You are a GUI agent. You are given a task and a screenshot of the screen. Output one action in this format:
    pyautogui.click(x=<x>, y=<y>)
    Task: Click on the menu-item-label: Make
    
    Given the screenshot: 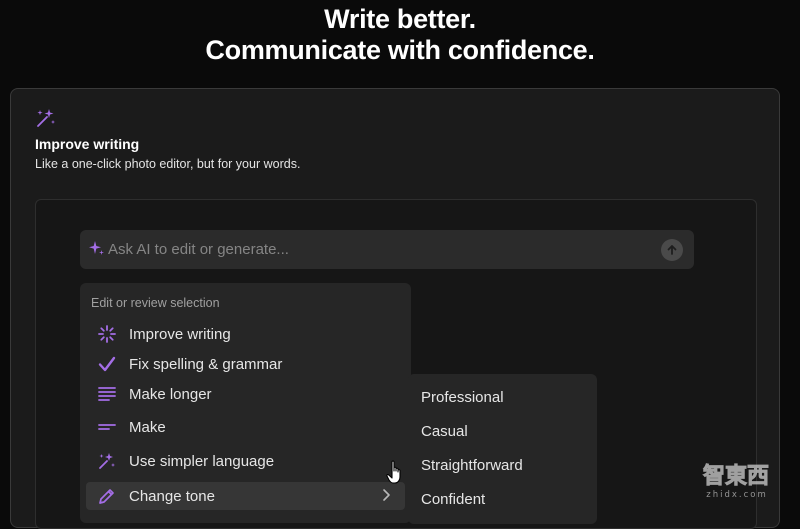 What is the action you would take?
    pyautogui.click(x=147, y=427)
    